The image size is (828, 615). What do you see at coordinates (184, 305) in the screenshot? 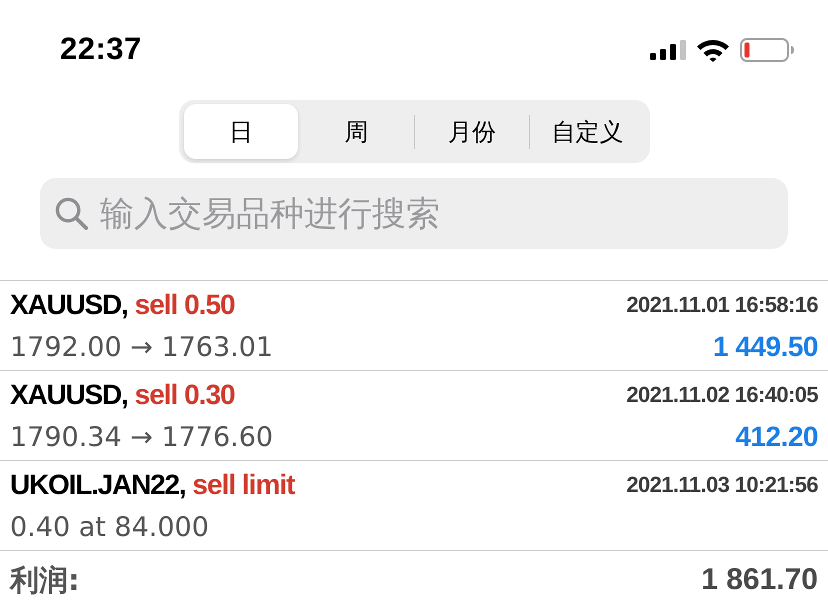
I see `order-type: sell 0.50` at bounding box center [184, 305].